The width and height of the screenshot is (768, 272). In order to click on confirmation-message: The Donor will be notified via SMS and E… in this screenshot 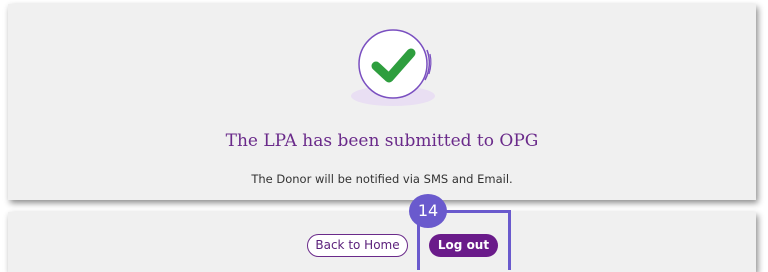, I will do `click(382, 179)`.